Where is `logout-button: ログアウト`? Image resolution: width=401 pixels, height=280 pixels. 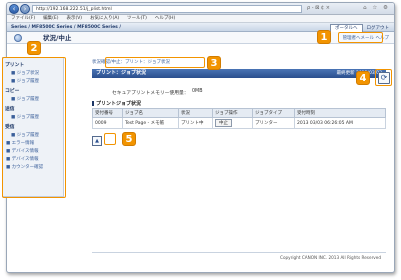
logout-button: ログアウト is located at coordinates (378, 28).